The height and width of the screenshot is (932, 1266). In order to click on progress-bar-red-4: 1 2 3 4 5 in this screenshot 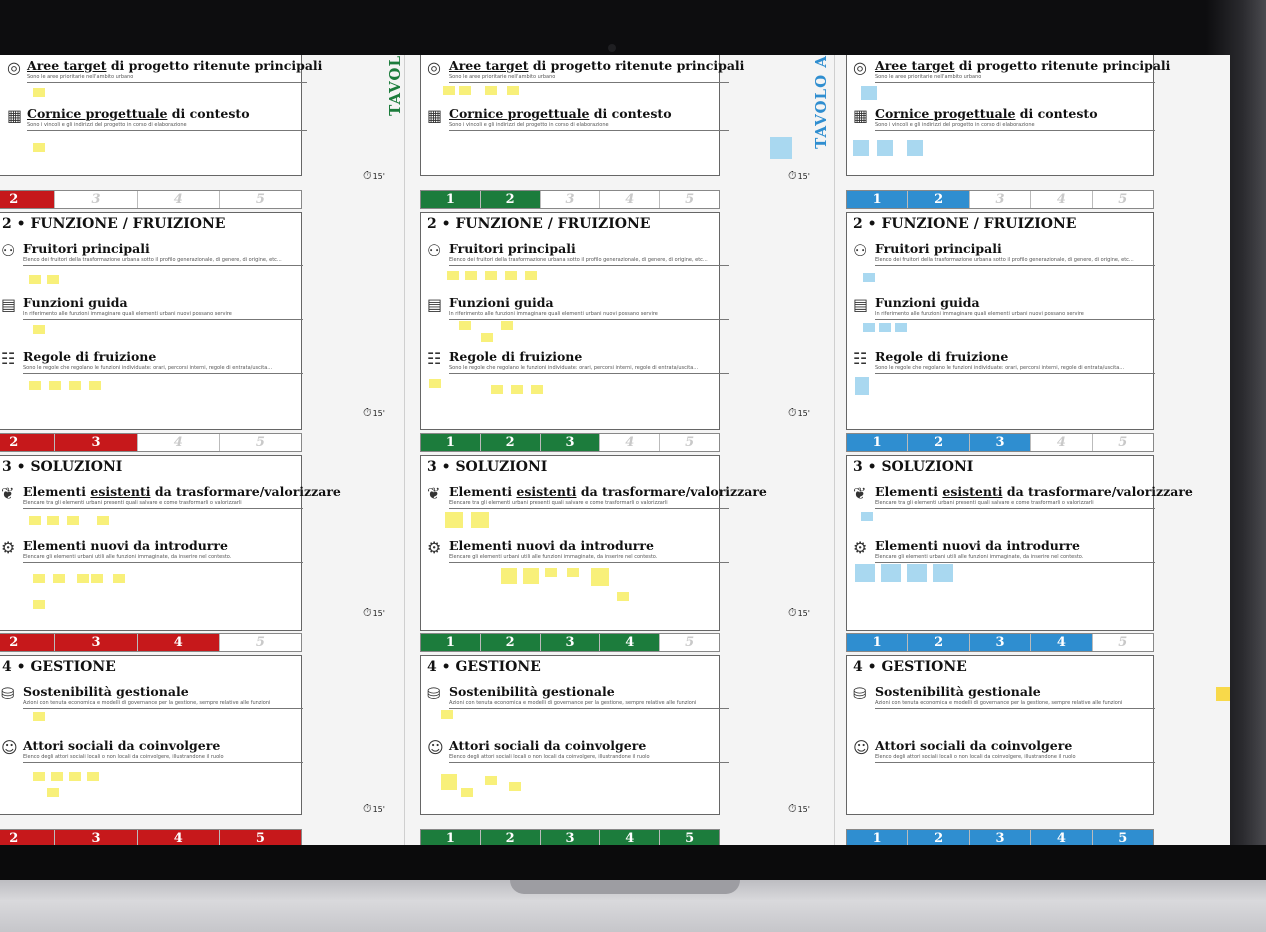, I will do `click(151, 642)`.